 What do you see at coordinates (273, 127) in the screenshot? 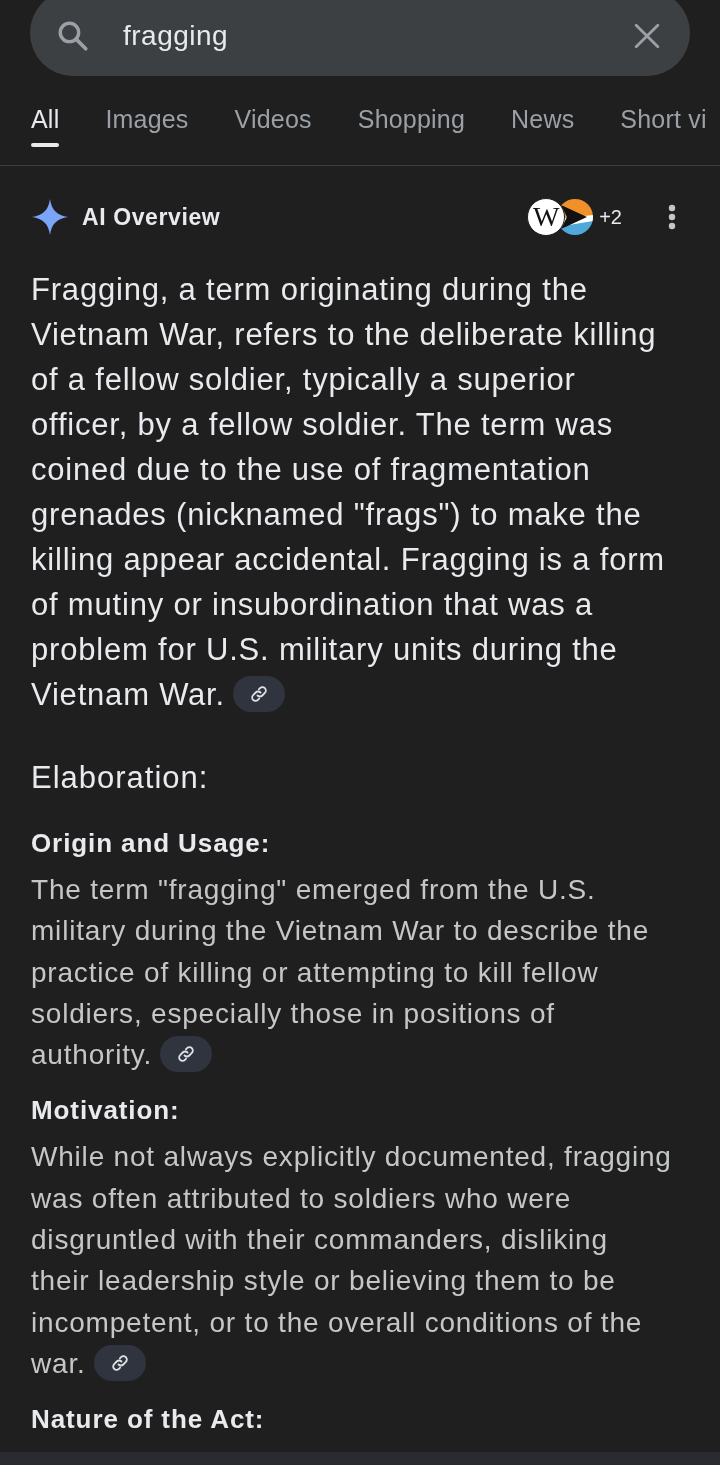
I see `tab: Videos` at bounding box center [273, 127].